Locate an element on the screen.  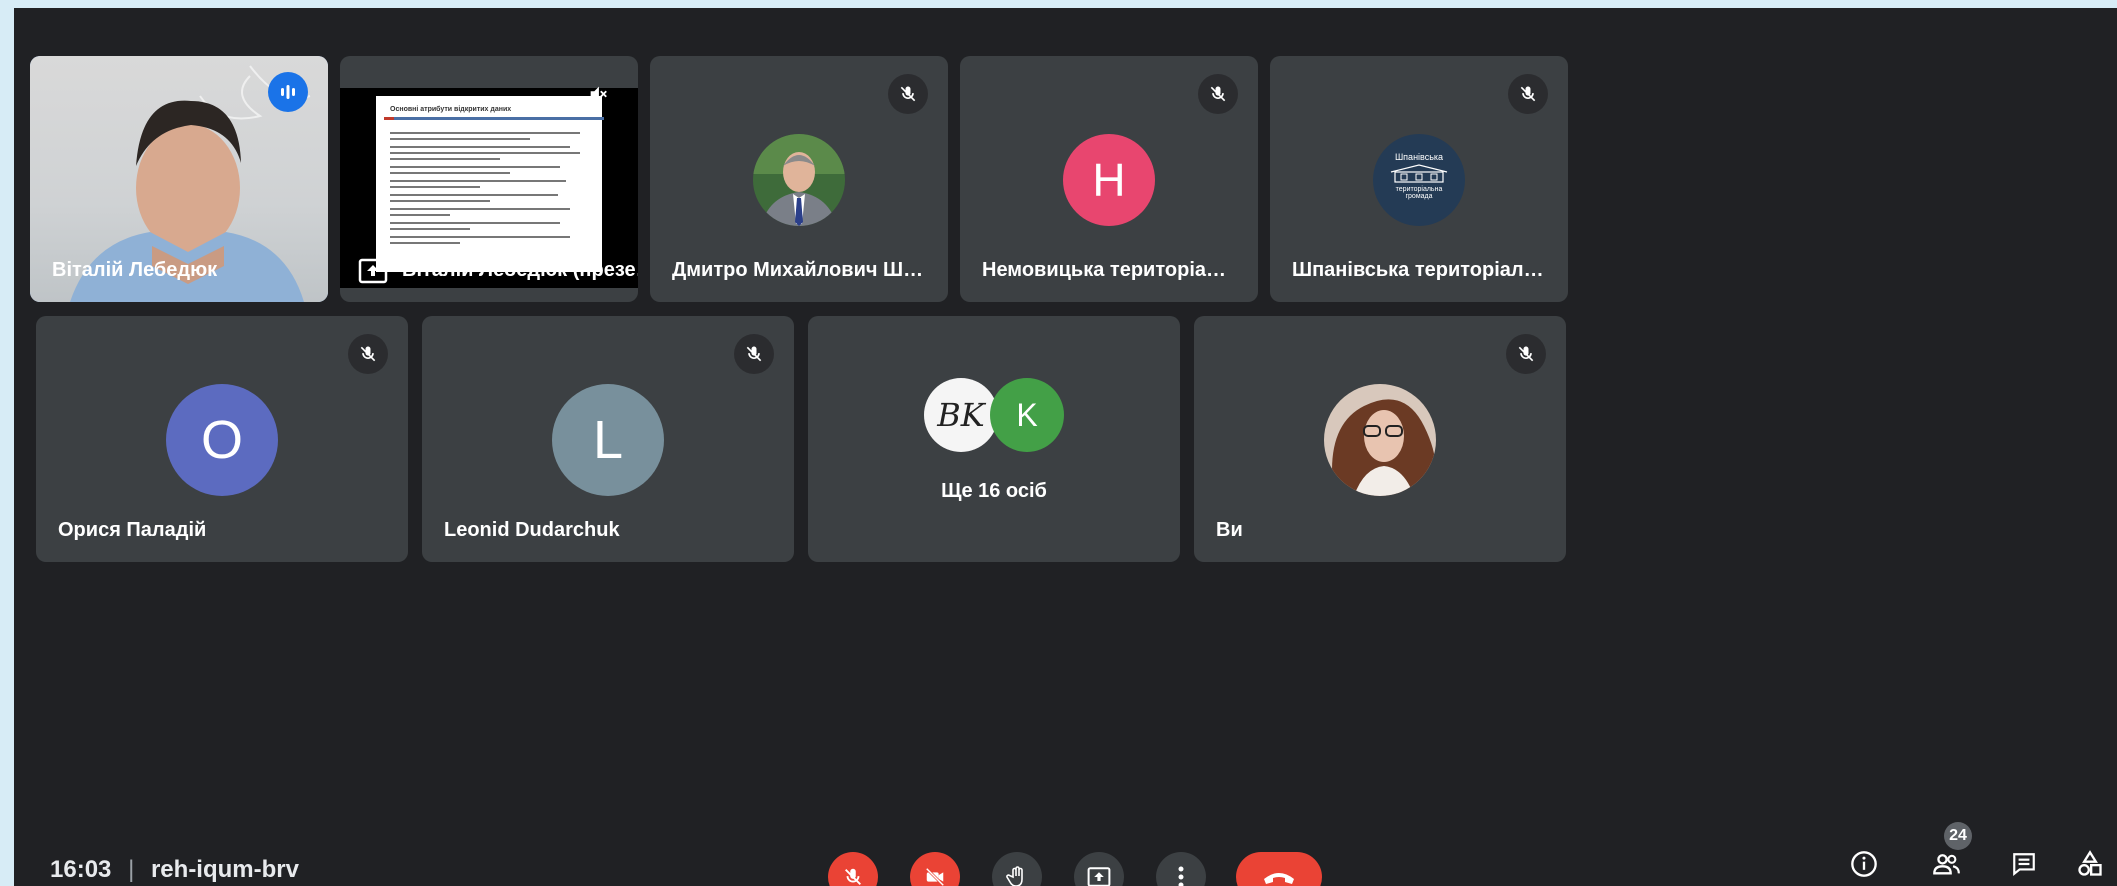
participant-count-badge: 24 is located at coordinates (1958, 836).